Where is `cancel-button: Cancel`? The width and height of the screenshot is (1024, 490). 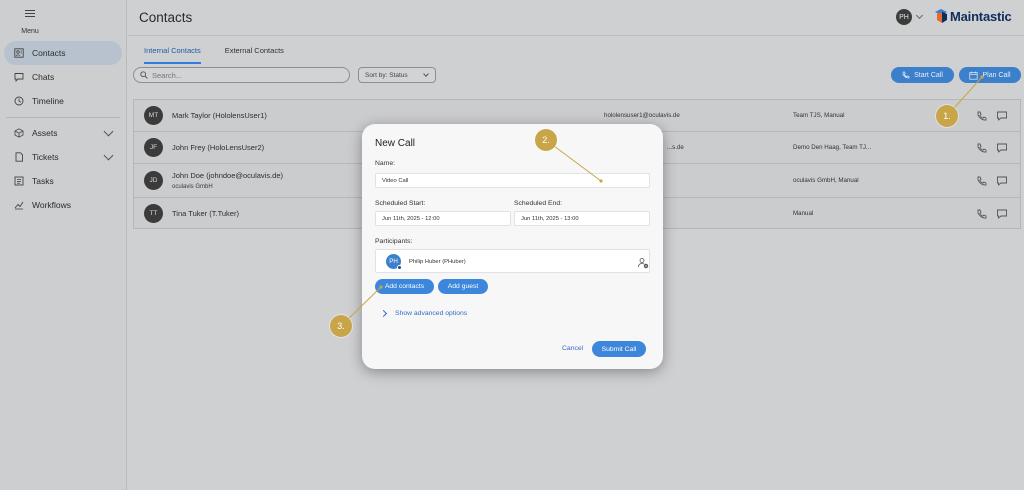 cancel-button: Cancel is located at coordinates (572, 348).